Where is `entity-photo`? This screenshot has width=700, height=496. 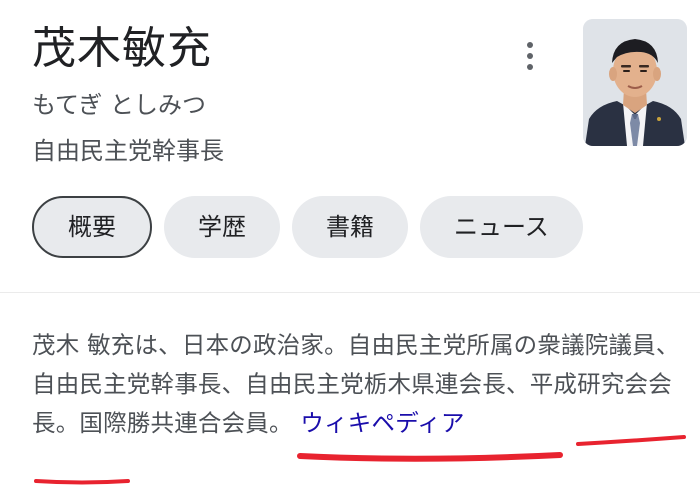
entity-photo is located at coordinates (635, 82).